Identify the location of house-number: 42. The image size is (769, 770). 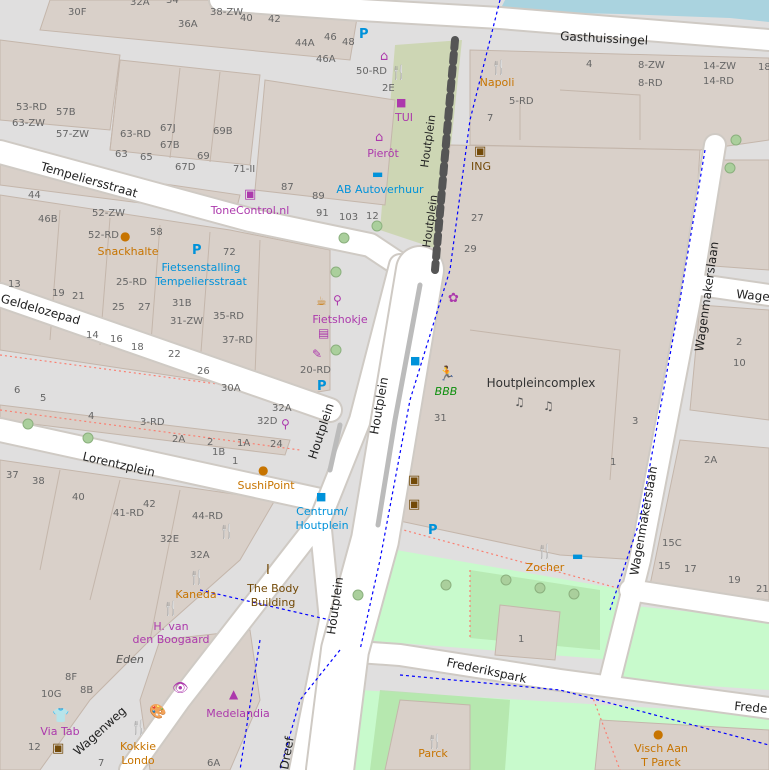
(149, 504).